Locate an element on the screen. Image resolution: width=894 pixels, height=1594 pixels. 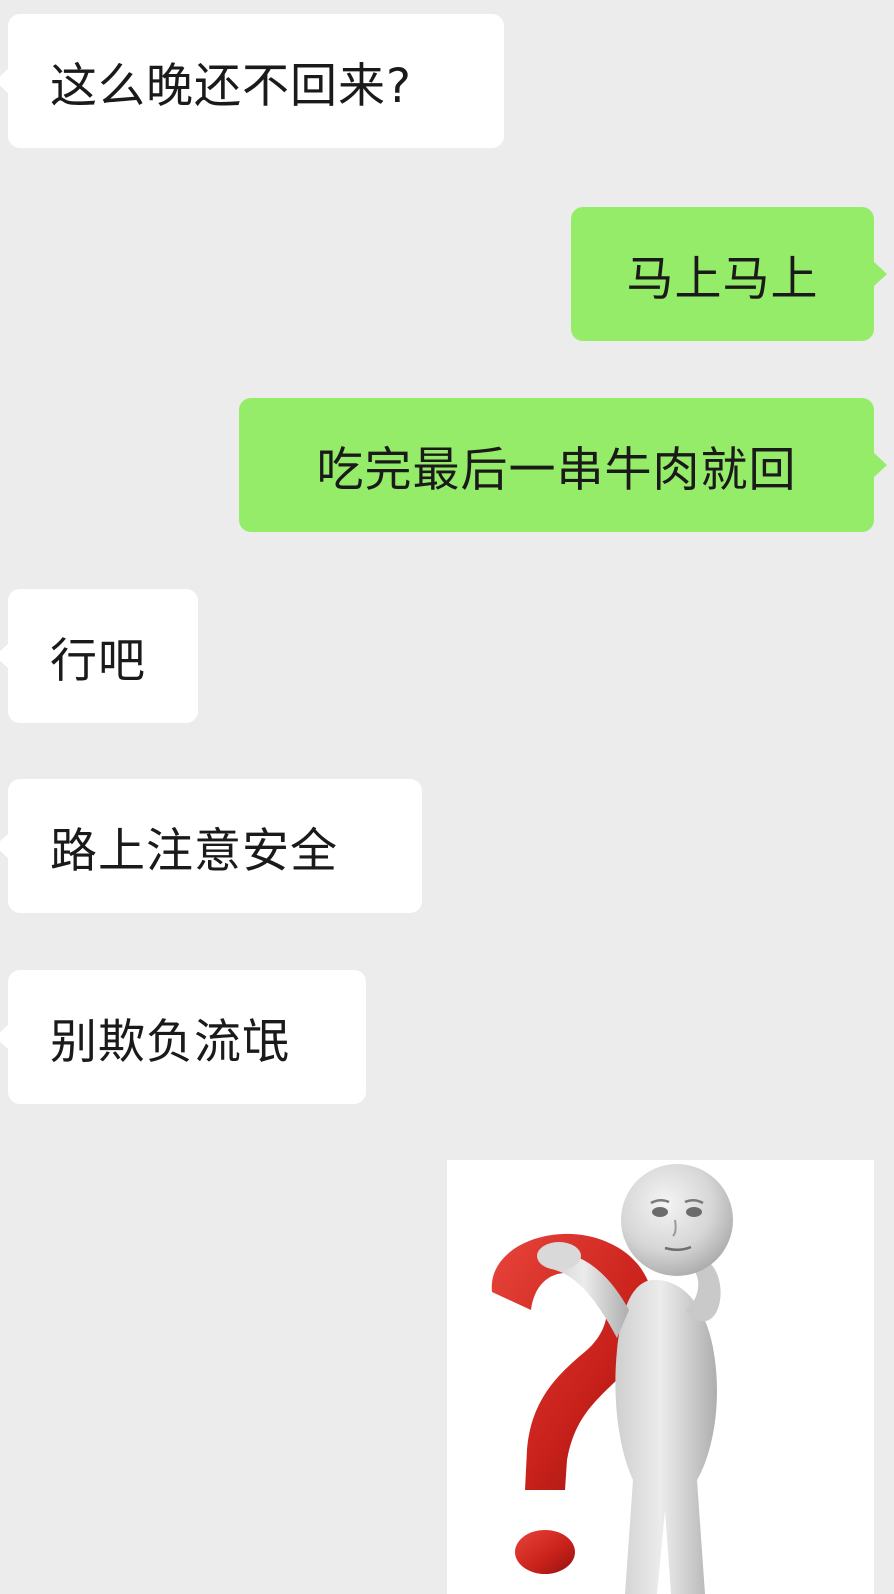
message-text: 路上注意安全 is located at coordinates (194, 851).